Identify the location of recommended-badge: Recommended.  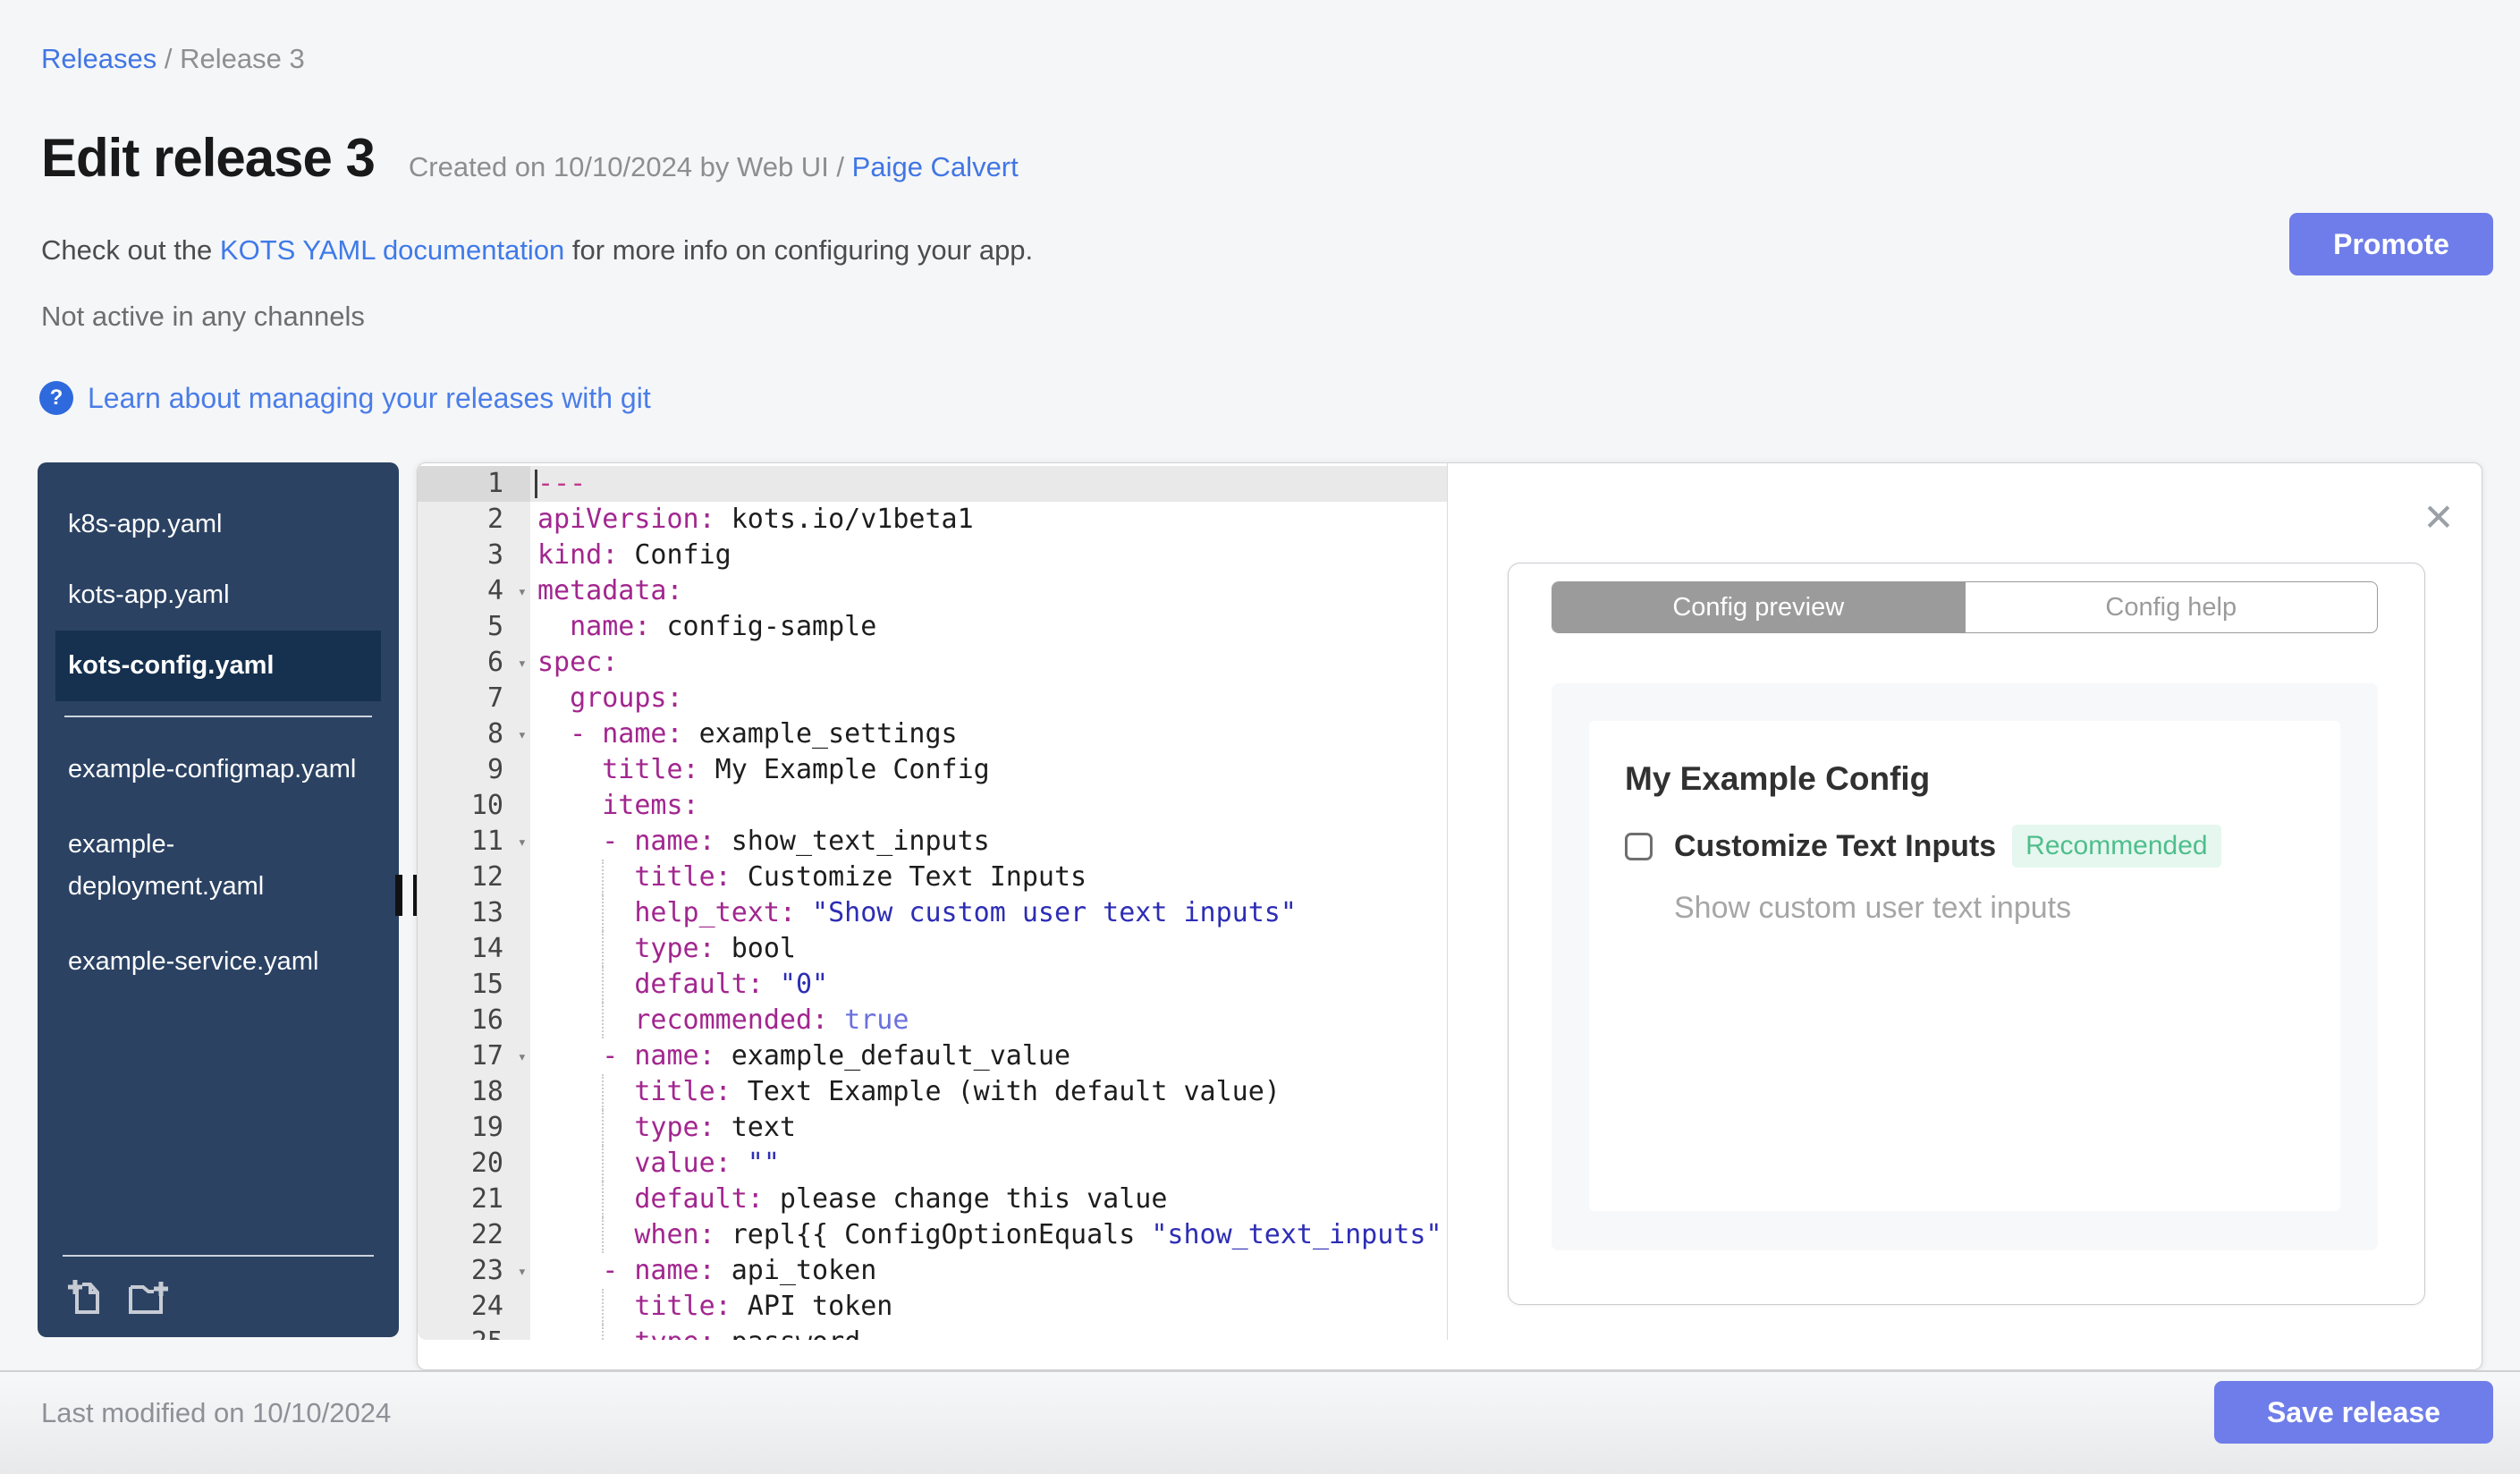
(2116, 846).